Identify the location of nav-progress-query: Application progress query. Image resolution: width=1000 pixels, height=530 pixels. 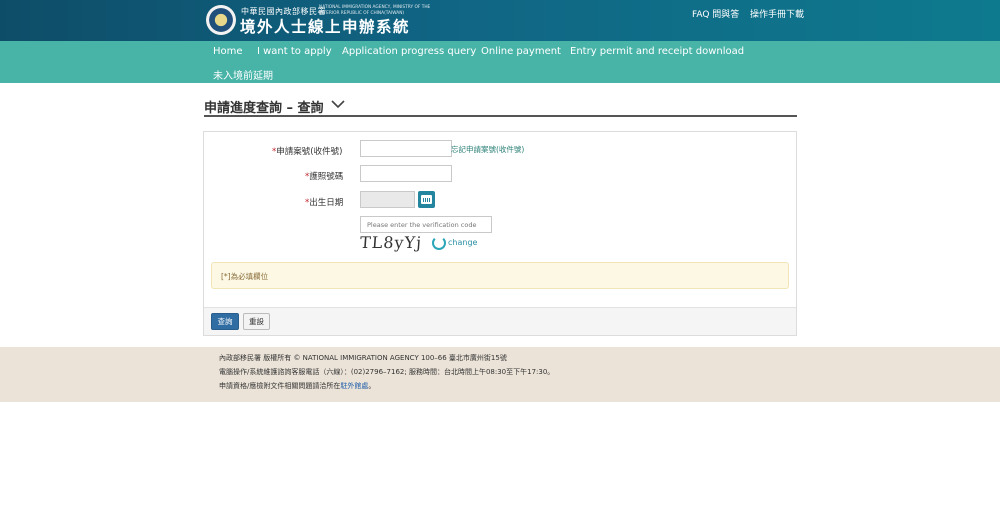
(409, 51).